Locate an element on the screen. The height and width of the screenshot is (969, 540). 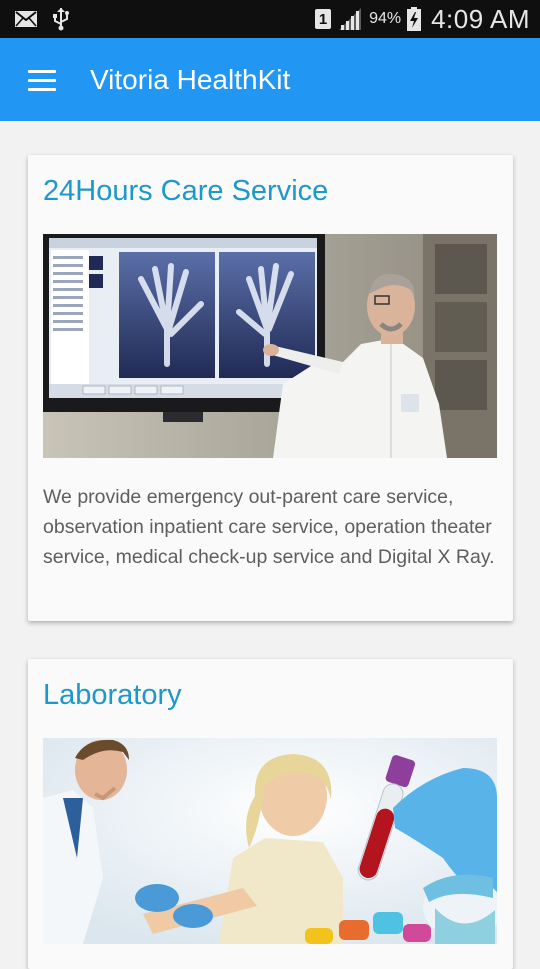
battery-charging-icon is located at coordinates (414, 19).